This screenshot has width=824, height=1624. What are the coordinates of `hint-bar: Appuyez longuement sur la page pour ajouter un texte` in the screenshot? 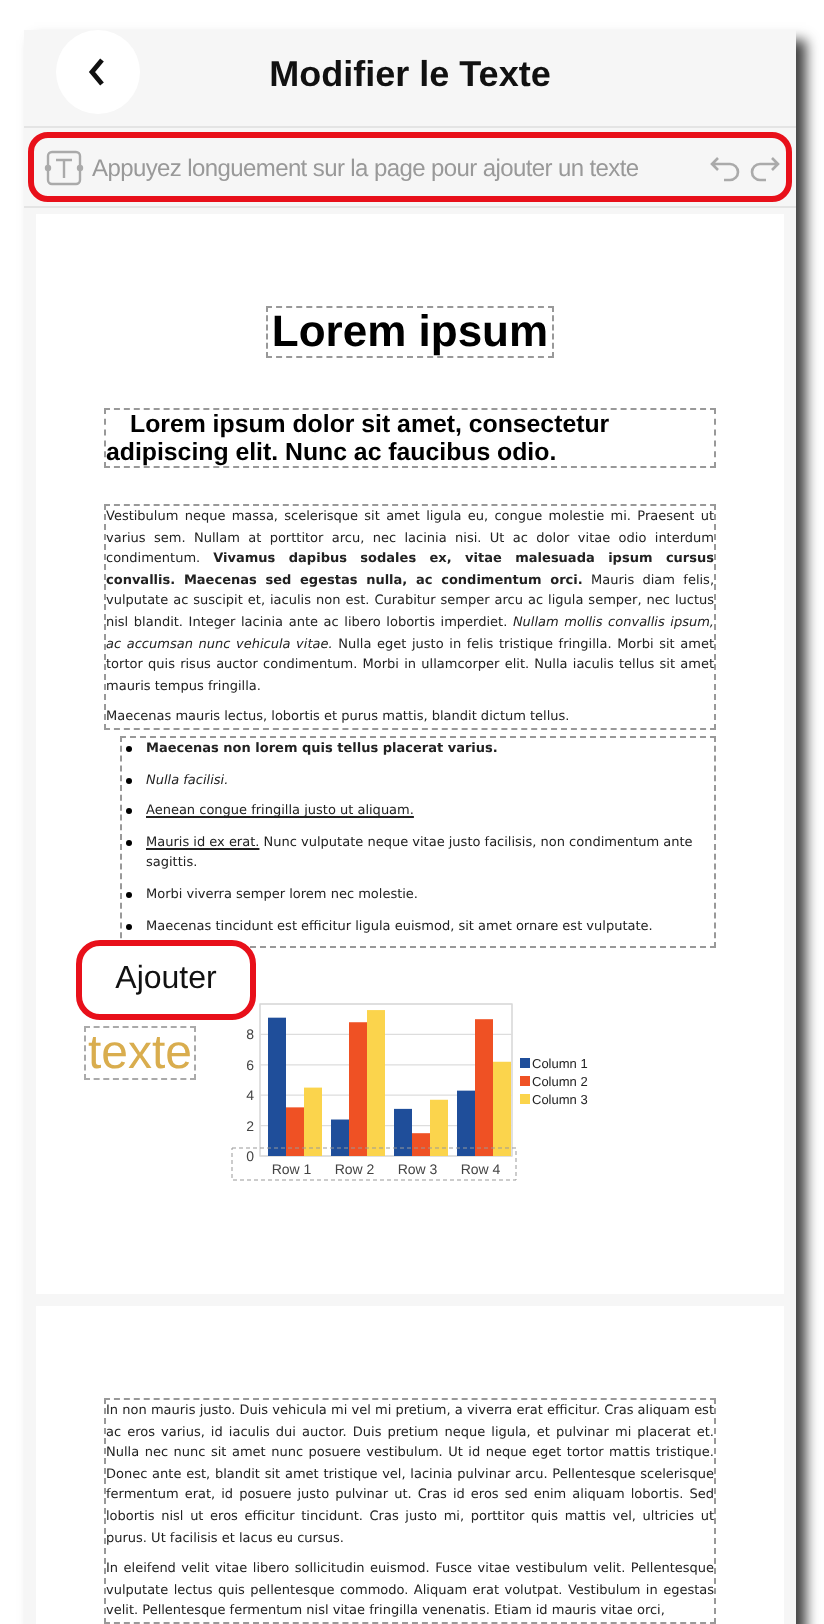 It's located at (410, 167).